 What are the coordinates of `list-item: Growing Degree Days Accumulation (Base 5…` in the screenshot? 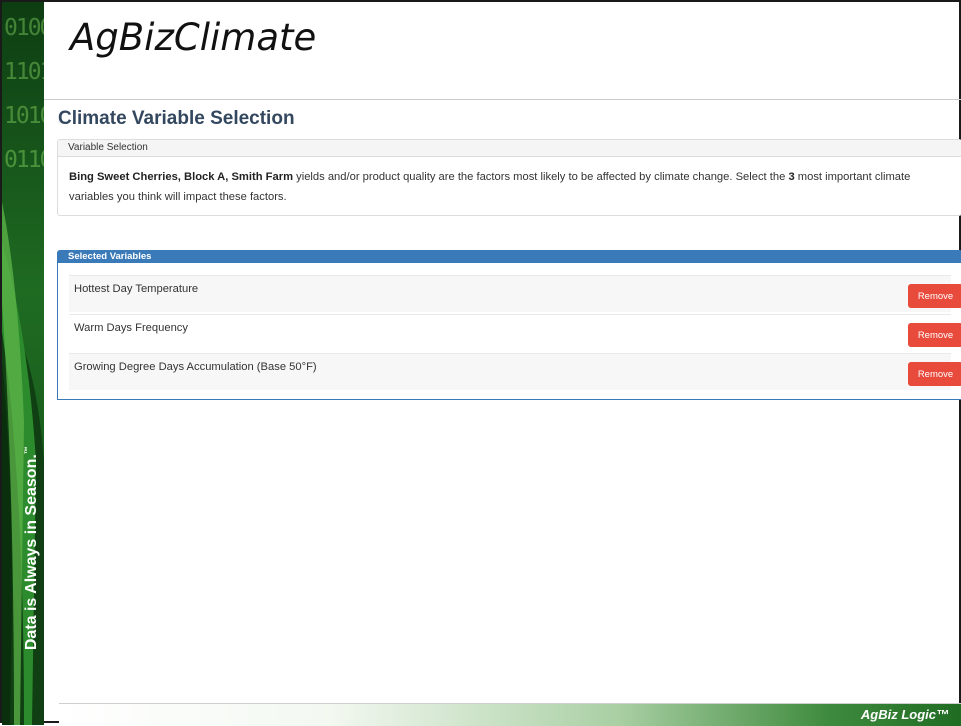 It's located at (515, 371).